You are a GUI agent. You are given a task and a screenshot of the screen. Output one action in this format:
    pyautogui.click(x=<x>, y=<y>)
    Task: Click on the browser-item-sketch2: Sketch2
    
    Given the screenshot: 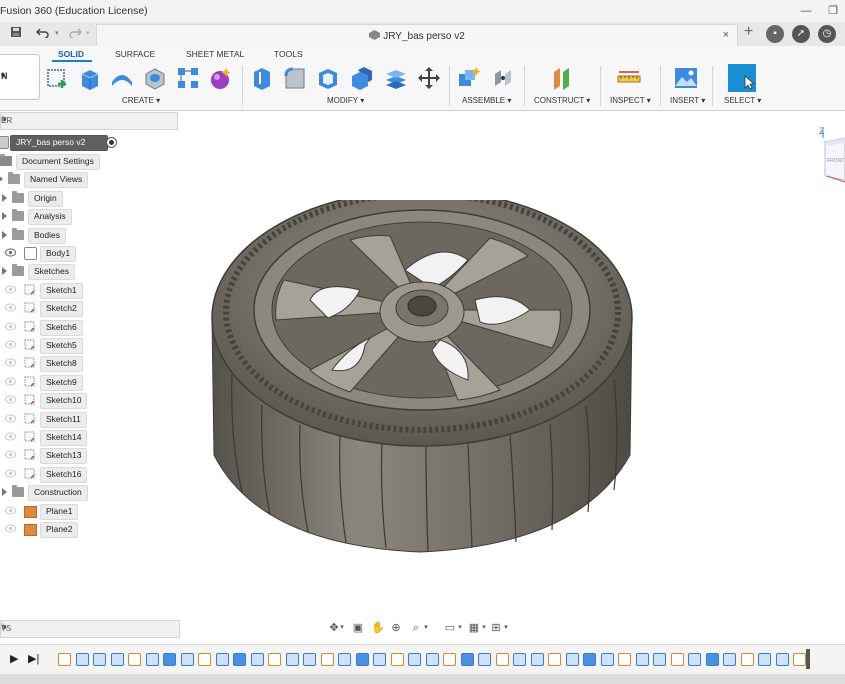 What is the action you would take?
    pyautogui.click(x=89, y=309)
    